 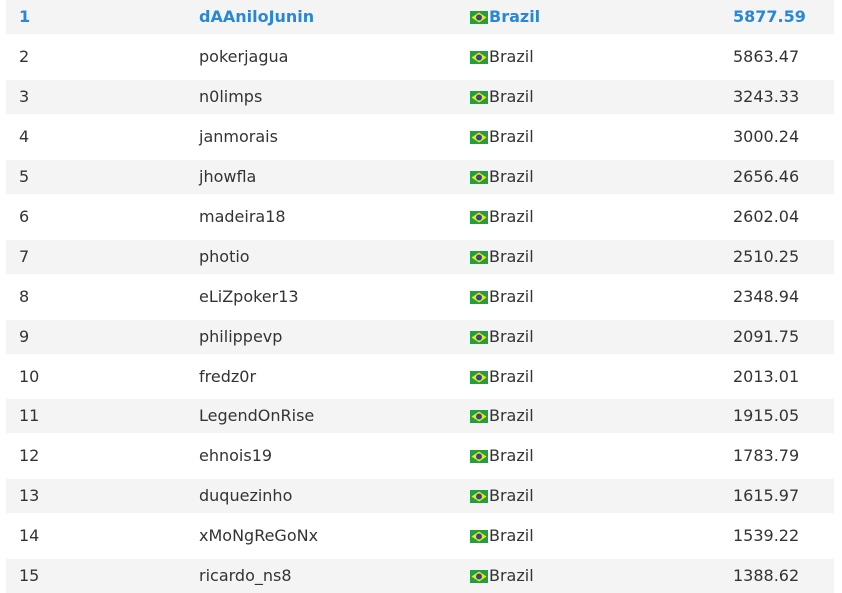 I want to click on table-row: 13 duquezinho Brazil 1615.97, so click(x=420, y=496).